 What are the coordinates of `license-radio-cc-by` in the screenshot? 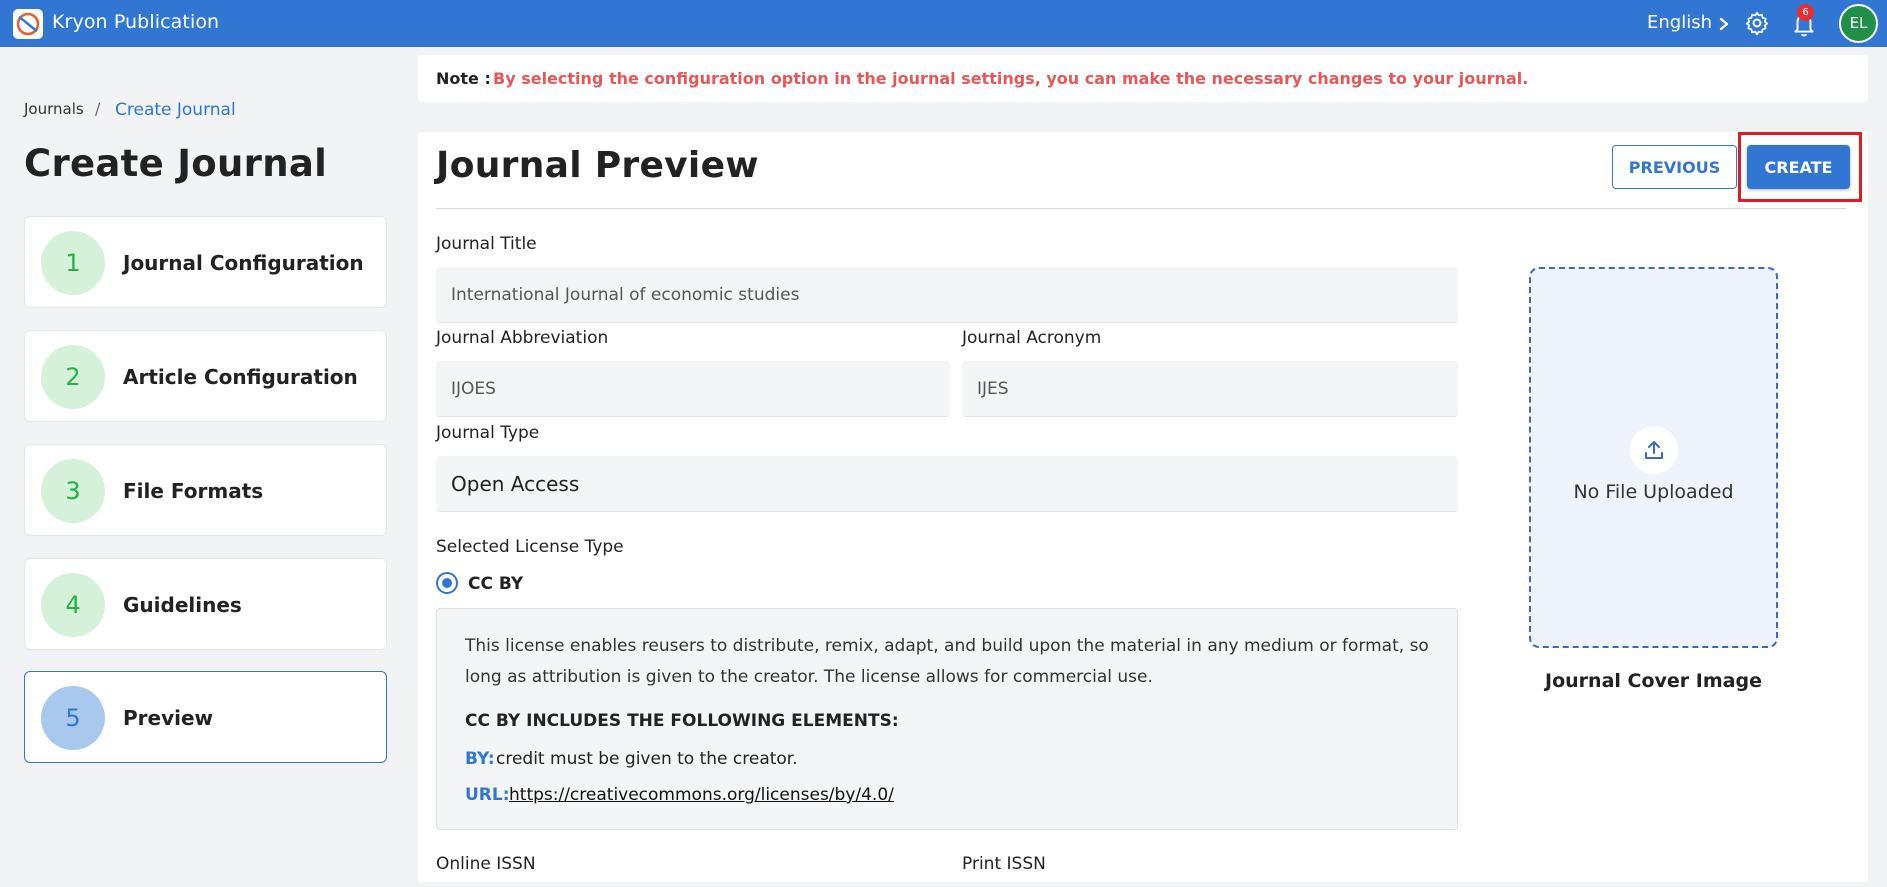 It's located at (447, 583).